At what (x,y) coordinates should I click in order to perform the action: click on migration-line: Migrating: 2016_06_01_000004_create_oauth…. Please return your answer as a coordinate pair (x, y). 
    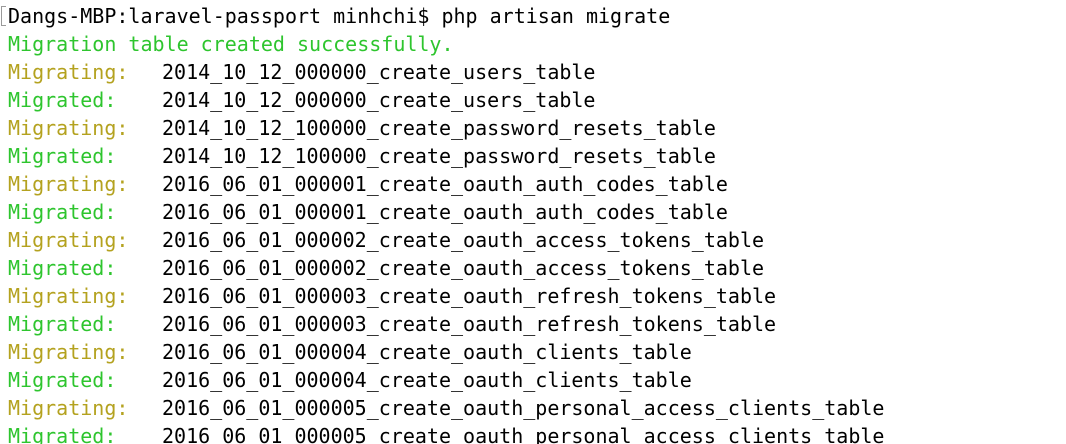
    Looking at the image, I should click on (350, 352).